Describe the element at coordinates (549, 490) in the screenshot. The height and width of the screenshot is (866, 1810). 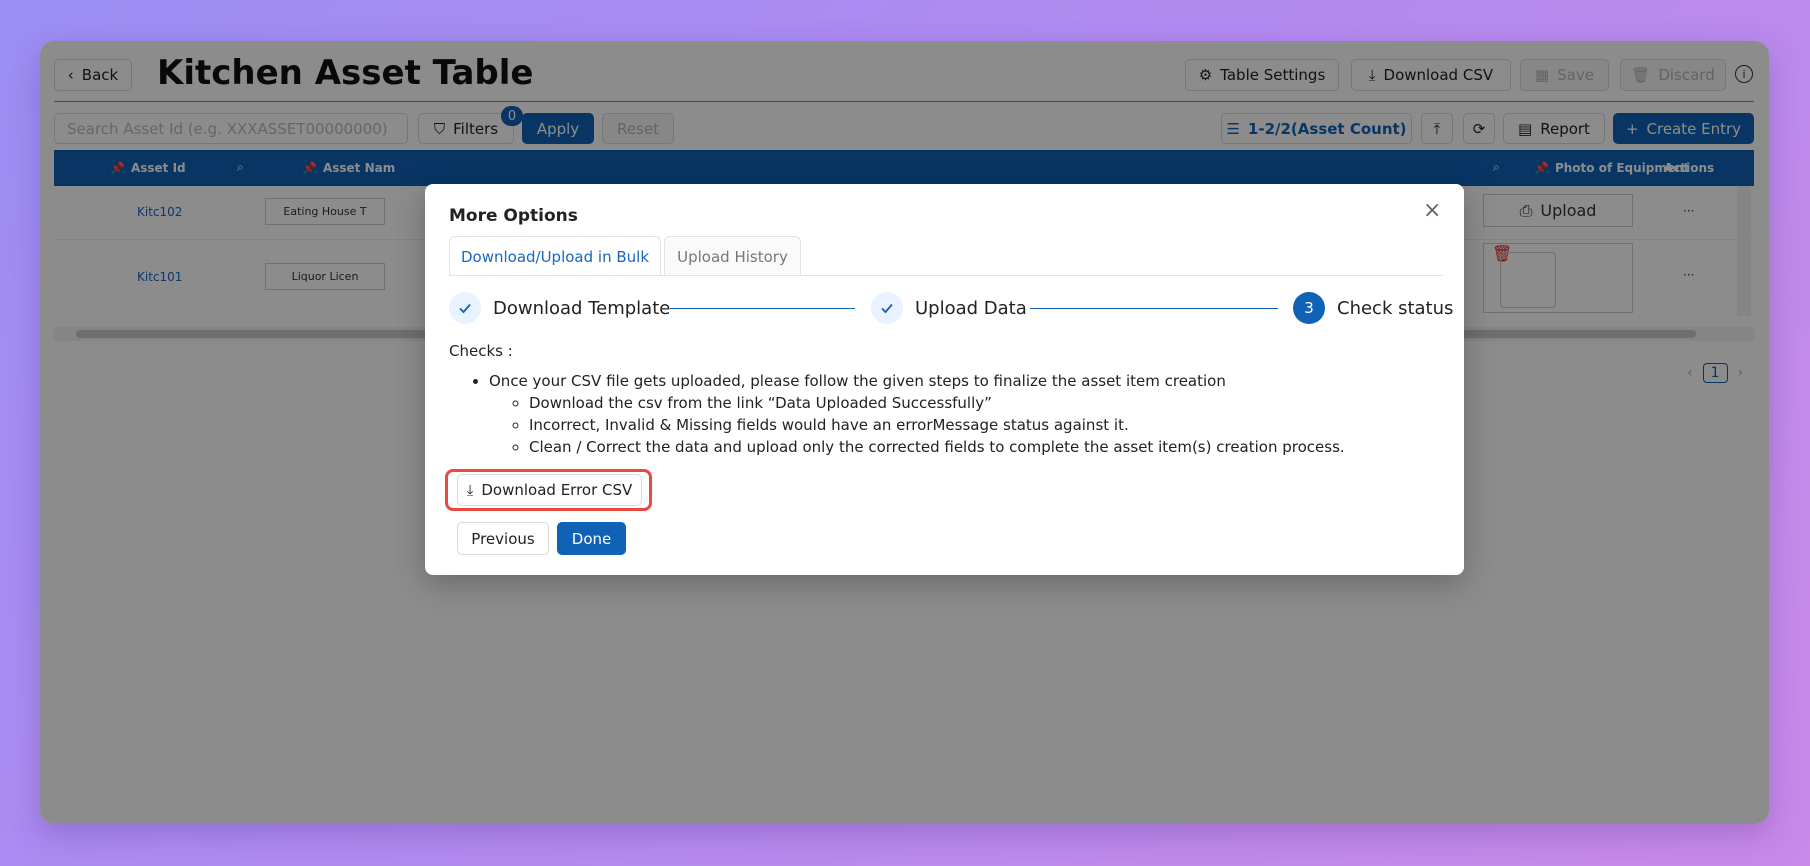
I see `download-error-csv-button: ⤓ Download Error CSV` at that location.